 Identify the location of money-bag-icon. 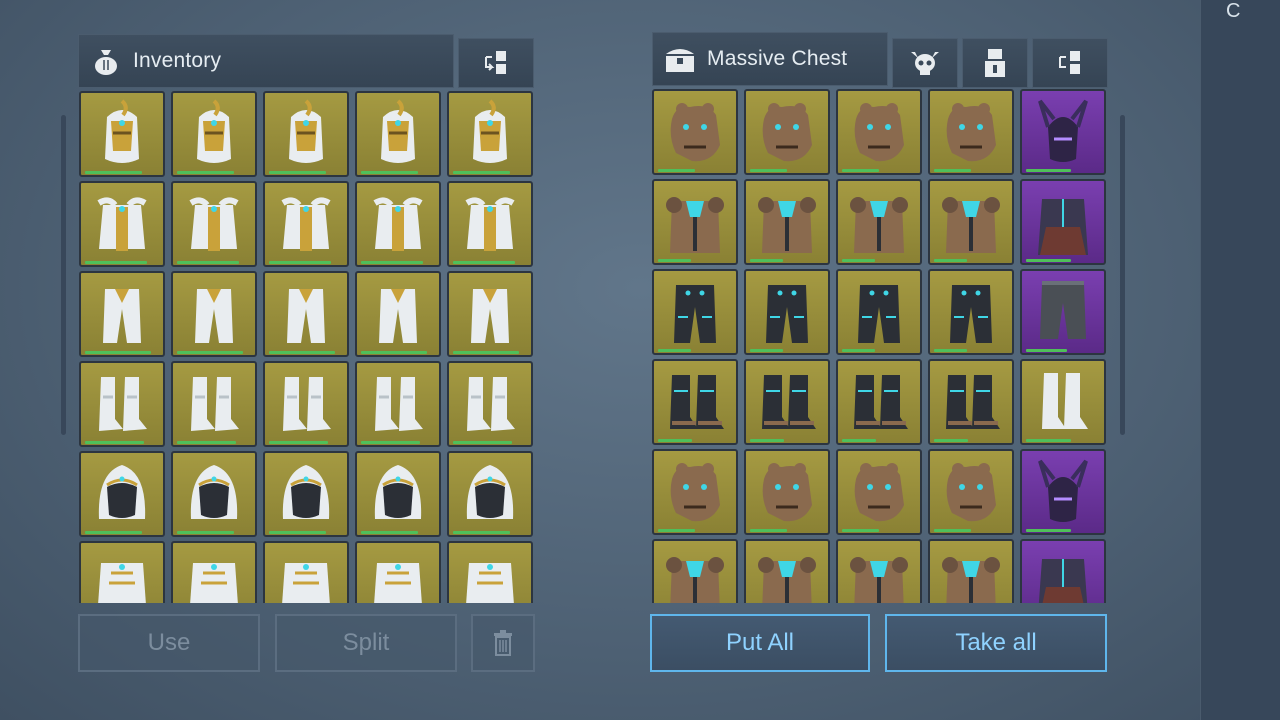
(106, 61).